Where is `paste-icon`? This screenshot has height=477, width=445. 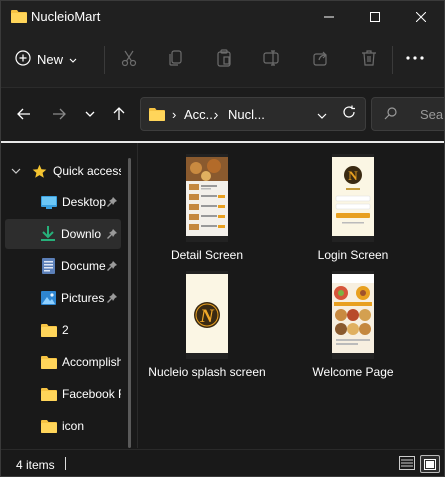
paste-icon is located at coordinates (224, 58).